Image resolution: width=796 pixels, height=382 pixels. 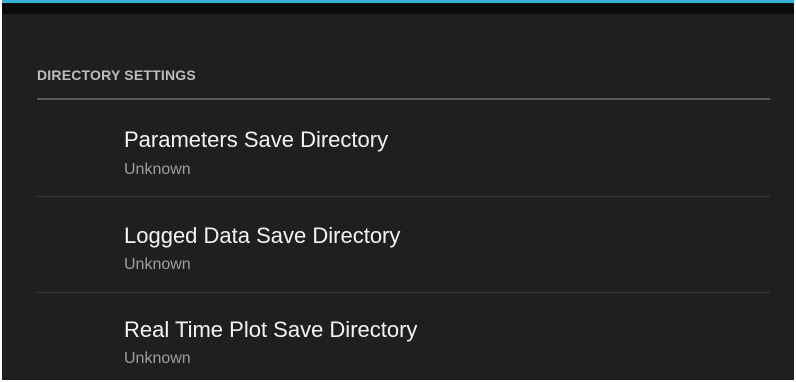 I want to click on action-bar, so click(x=398, y=7).